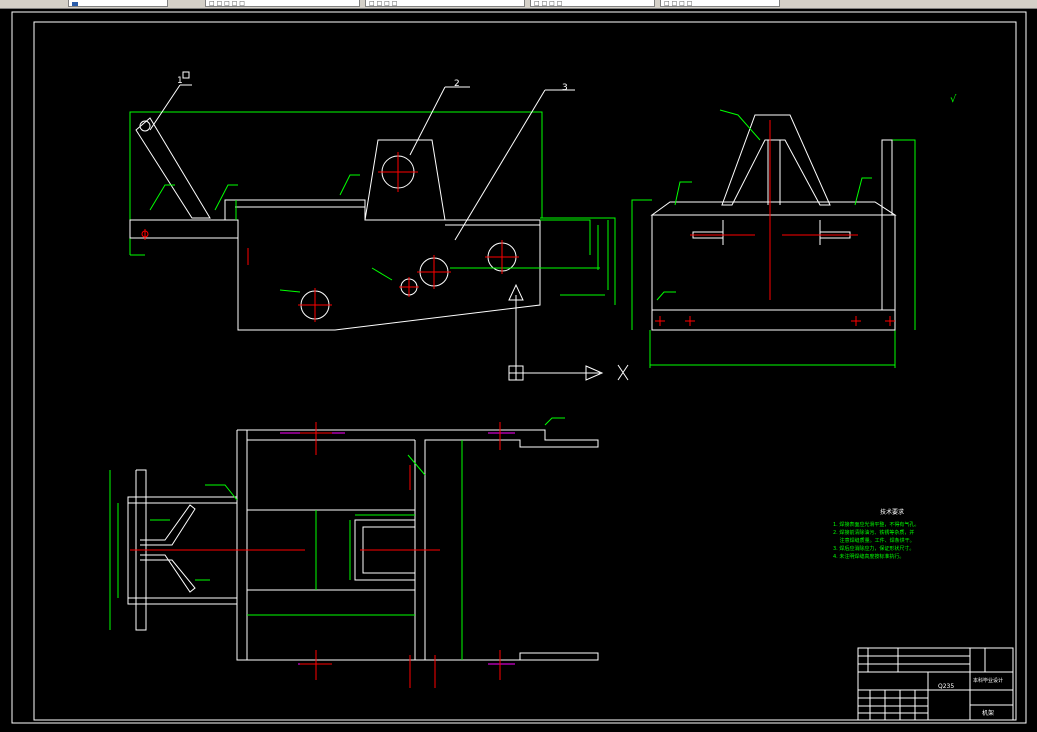  What do you see at coordinates (876, 524) in the screenshot?
I see `note-line: 1. 焊接表面应光滑平整，不得有气孔。` at bounding box center [876, 524].